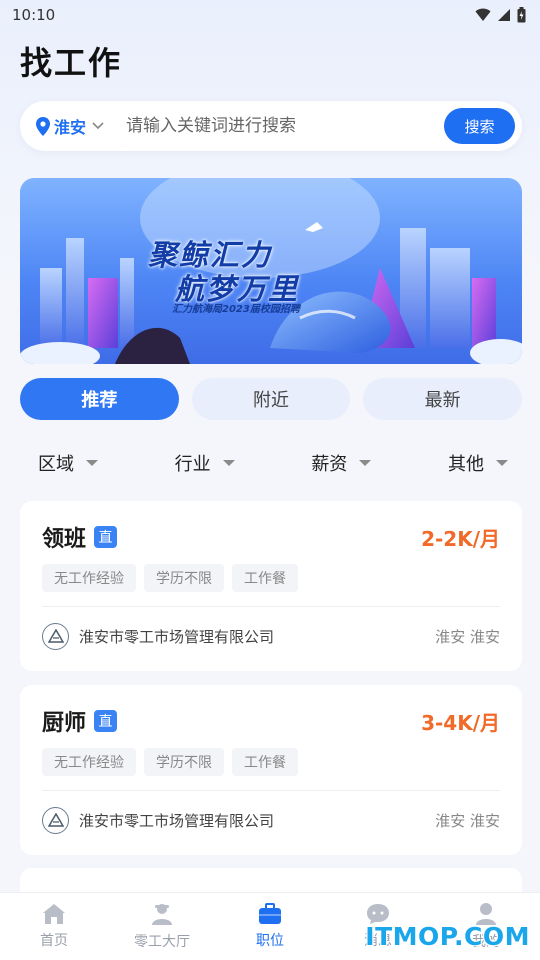 The width and height of the screenshot is (540, 960). What do you see at coordinates (236, 309) in the screenshot?
I see `banner-subtitle: 汇力航海局2023届校园招聘` at bounding box center [236, 309].